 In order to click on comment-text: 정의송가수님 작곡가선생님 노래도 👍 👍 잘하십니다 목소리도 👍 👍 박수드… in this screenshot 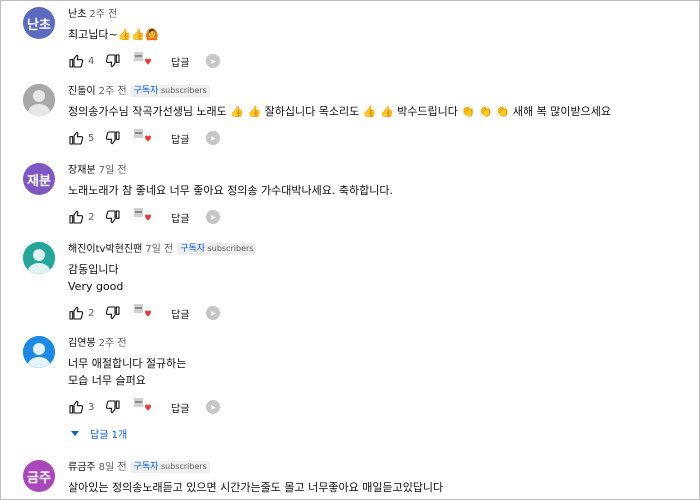, I will do `click(339, 111)`.